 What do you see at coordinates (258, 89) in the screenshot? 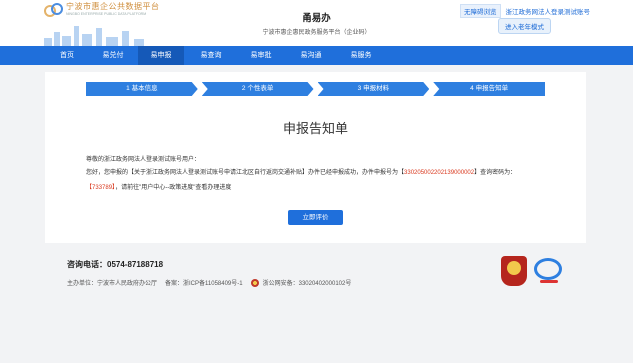
I see `step-custom-form: 2 个性表单` at bounding box center [258, 89].